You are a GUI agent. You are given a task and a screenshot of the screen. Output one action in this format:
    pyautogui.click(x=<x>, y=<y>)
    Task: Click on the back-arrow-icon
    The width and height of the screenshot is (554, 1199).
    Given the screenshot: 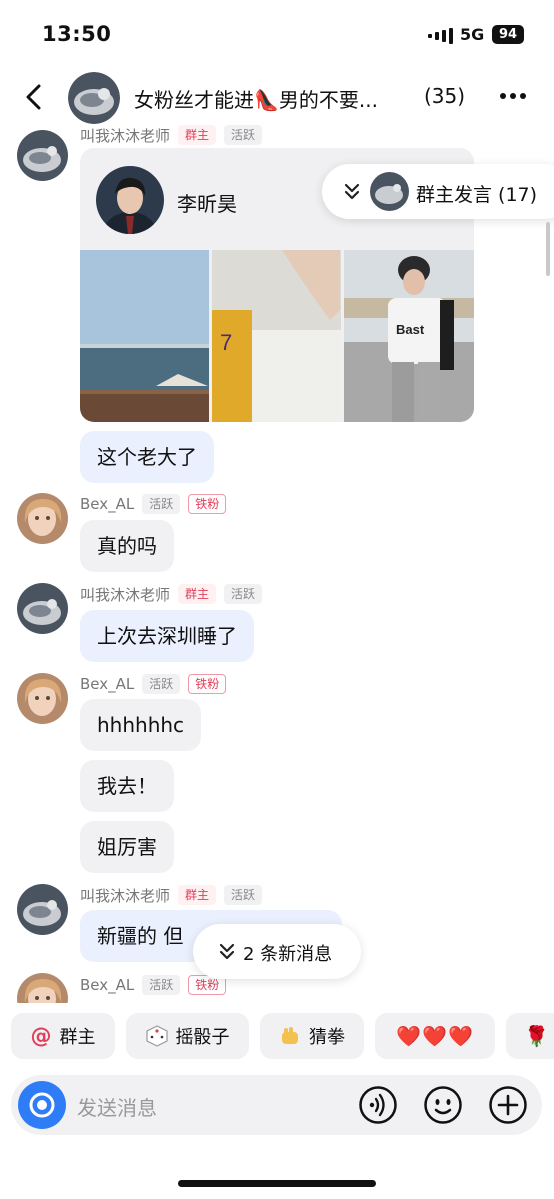 What is the action you would take?
    pyautogui.click(x=35, y=97)
    